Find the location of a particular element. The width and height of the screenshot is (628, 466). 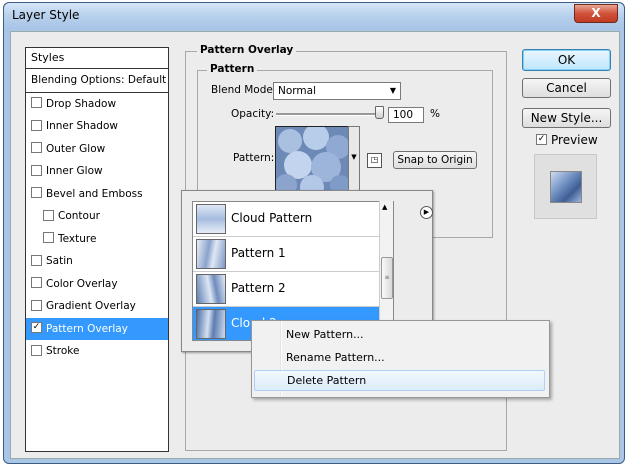

style-item-bevel-emboss: Bevel and Emboss is located at coordinates (97, 194).